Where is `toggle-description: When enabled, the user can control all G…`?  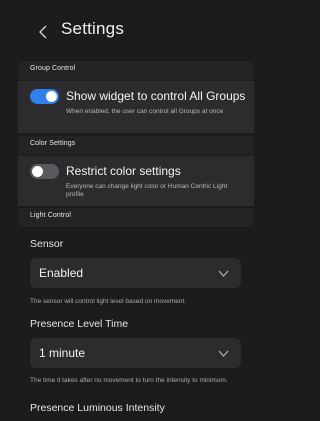 toggle-description: When enabled, the user can control all G… is located at coordinates (145, 111).